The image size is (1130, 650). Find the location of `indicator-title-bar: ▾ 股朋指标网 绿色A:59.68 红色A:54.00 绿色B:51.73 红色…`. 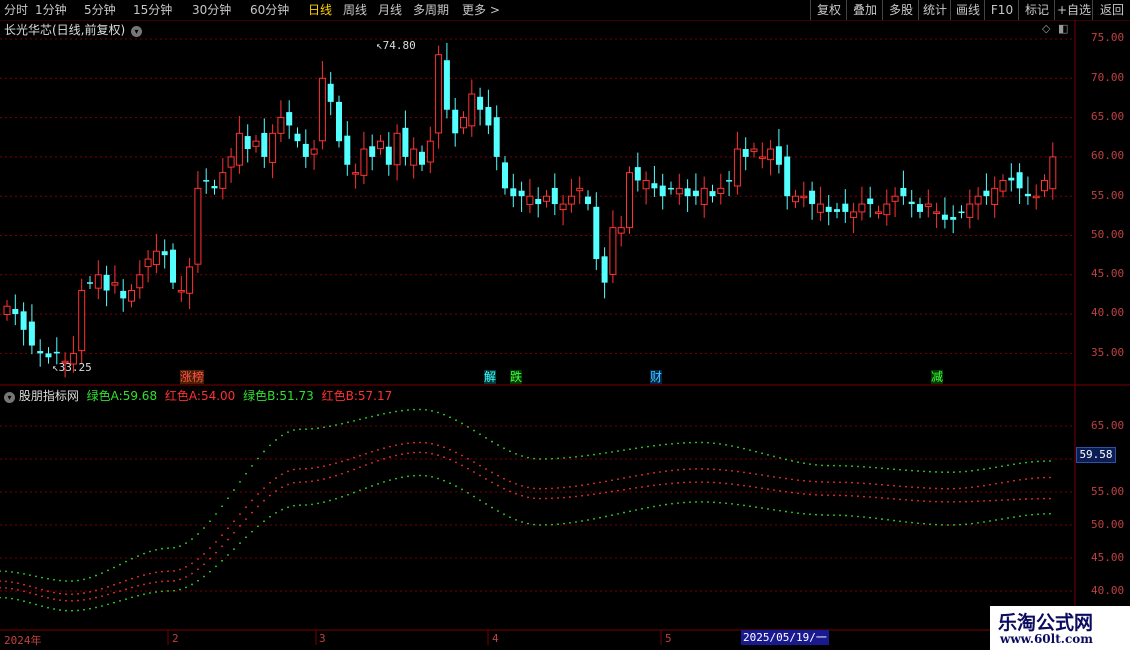

indicator-title-bar: ▾ 股朋指标网 绿色A:59.68 红色A:54.00 绿色B:51.73 红色… is located at coordinates (198, 395).